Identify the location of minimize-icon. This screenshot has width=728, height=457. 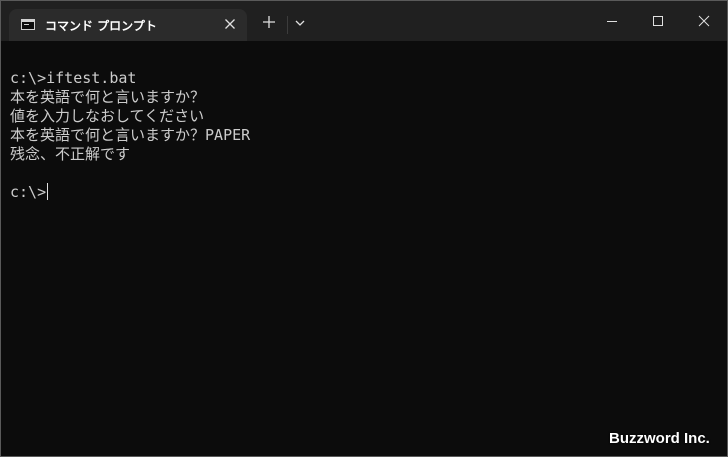
(612, 21).